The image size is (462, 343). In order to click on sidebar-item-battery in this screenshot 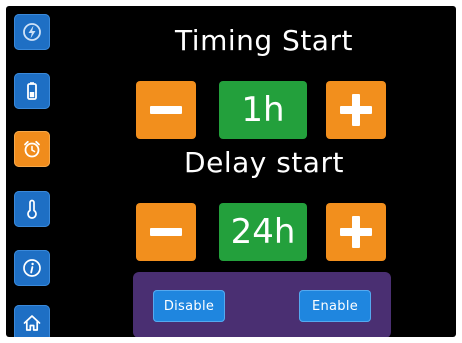, I will do `click(32, 91)`.